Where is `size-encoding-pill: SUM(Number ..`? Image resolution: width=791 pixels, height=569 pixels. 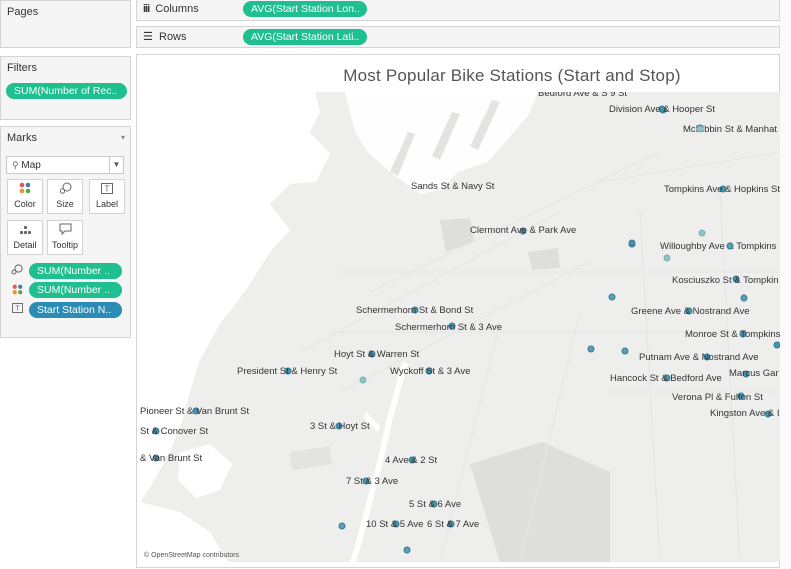 size-encoding-pill: SUM(Number .. is located at coordinates (75, 271).